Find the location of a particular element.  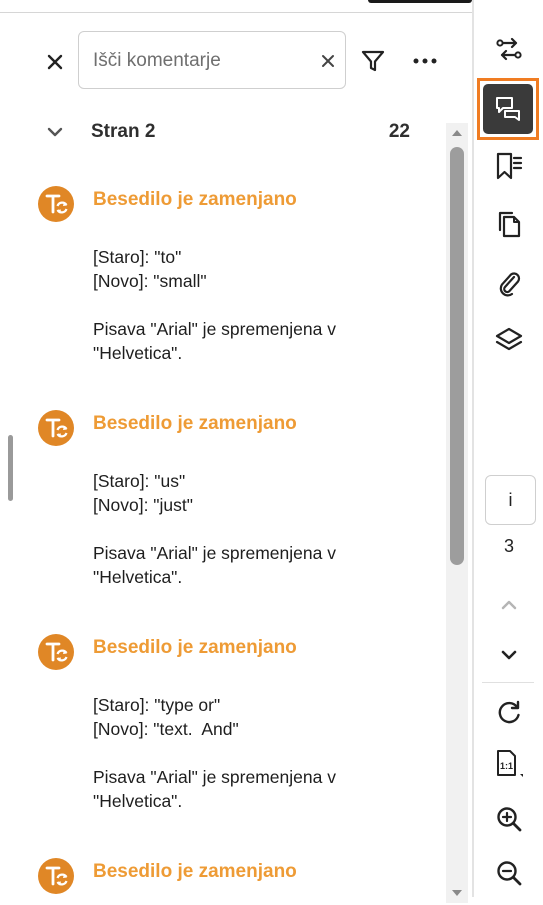

filter-icon is located at coordinates (373, 61).